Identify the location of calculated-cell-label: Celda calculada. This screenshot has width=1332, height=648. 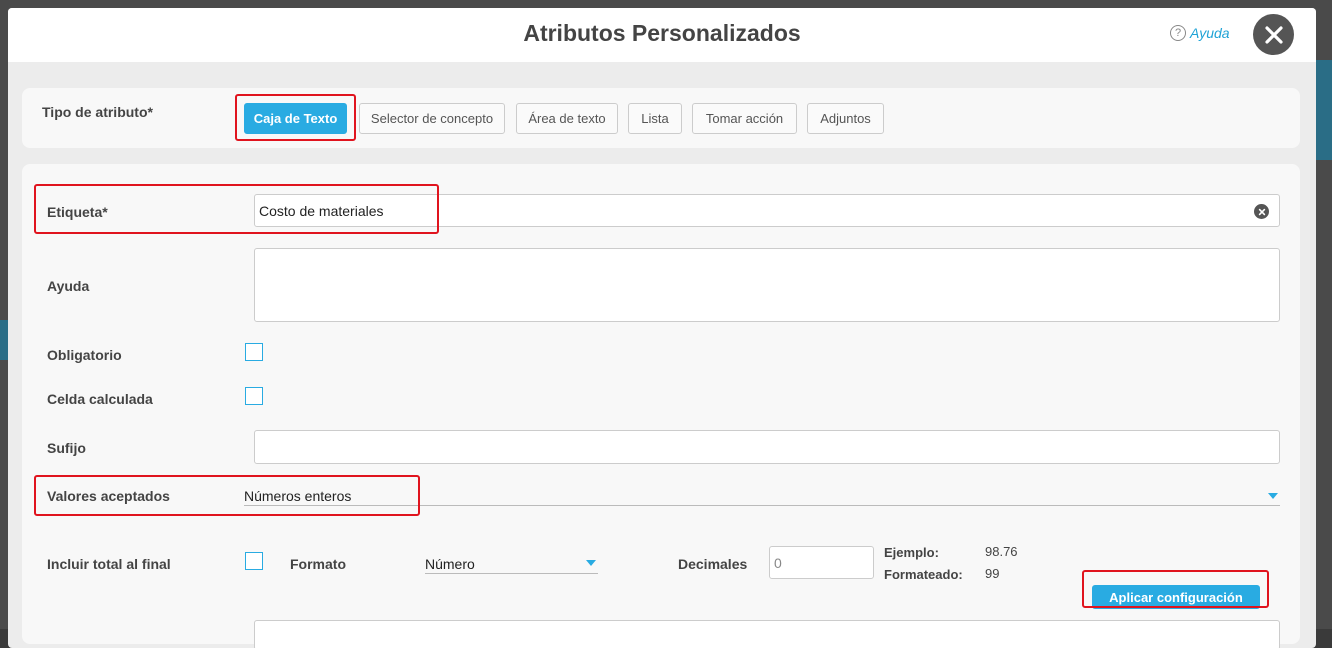
(100, 399).